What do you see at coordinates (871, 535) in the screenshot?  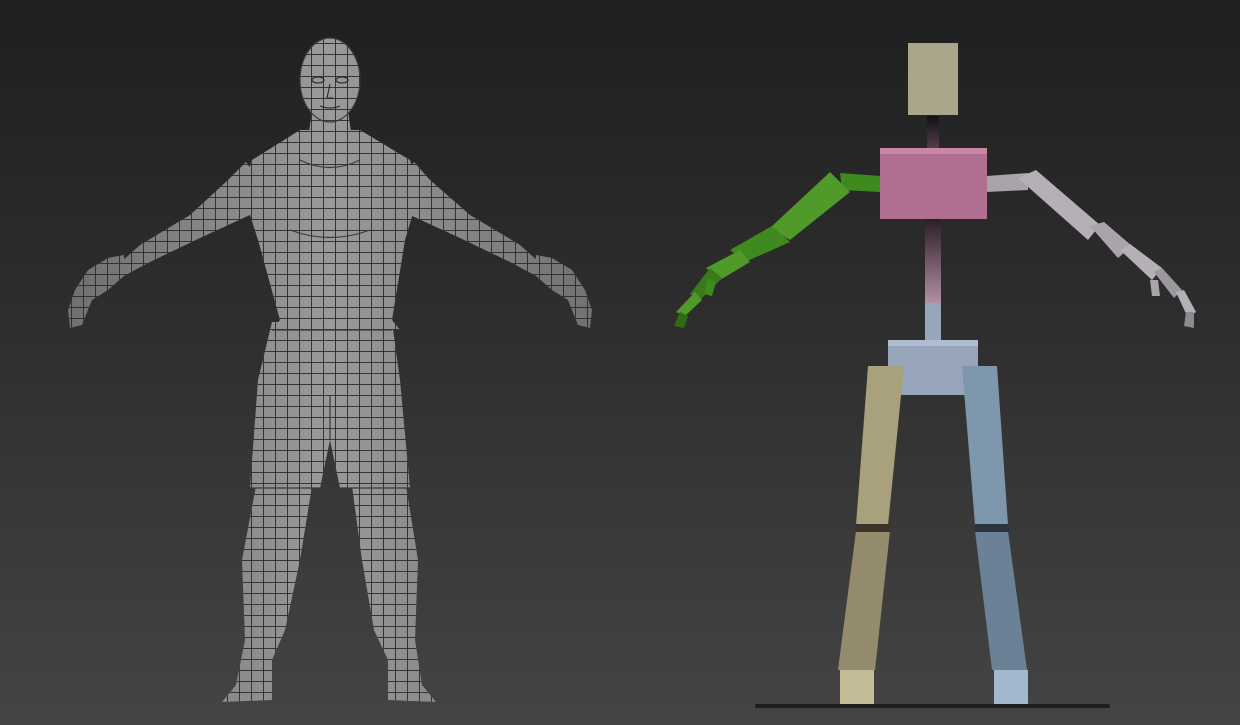 I see `biped-left-leg` at bounding box center [871, 535].